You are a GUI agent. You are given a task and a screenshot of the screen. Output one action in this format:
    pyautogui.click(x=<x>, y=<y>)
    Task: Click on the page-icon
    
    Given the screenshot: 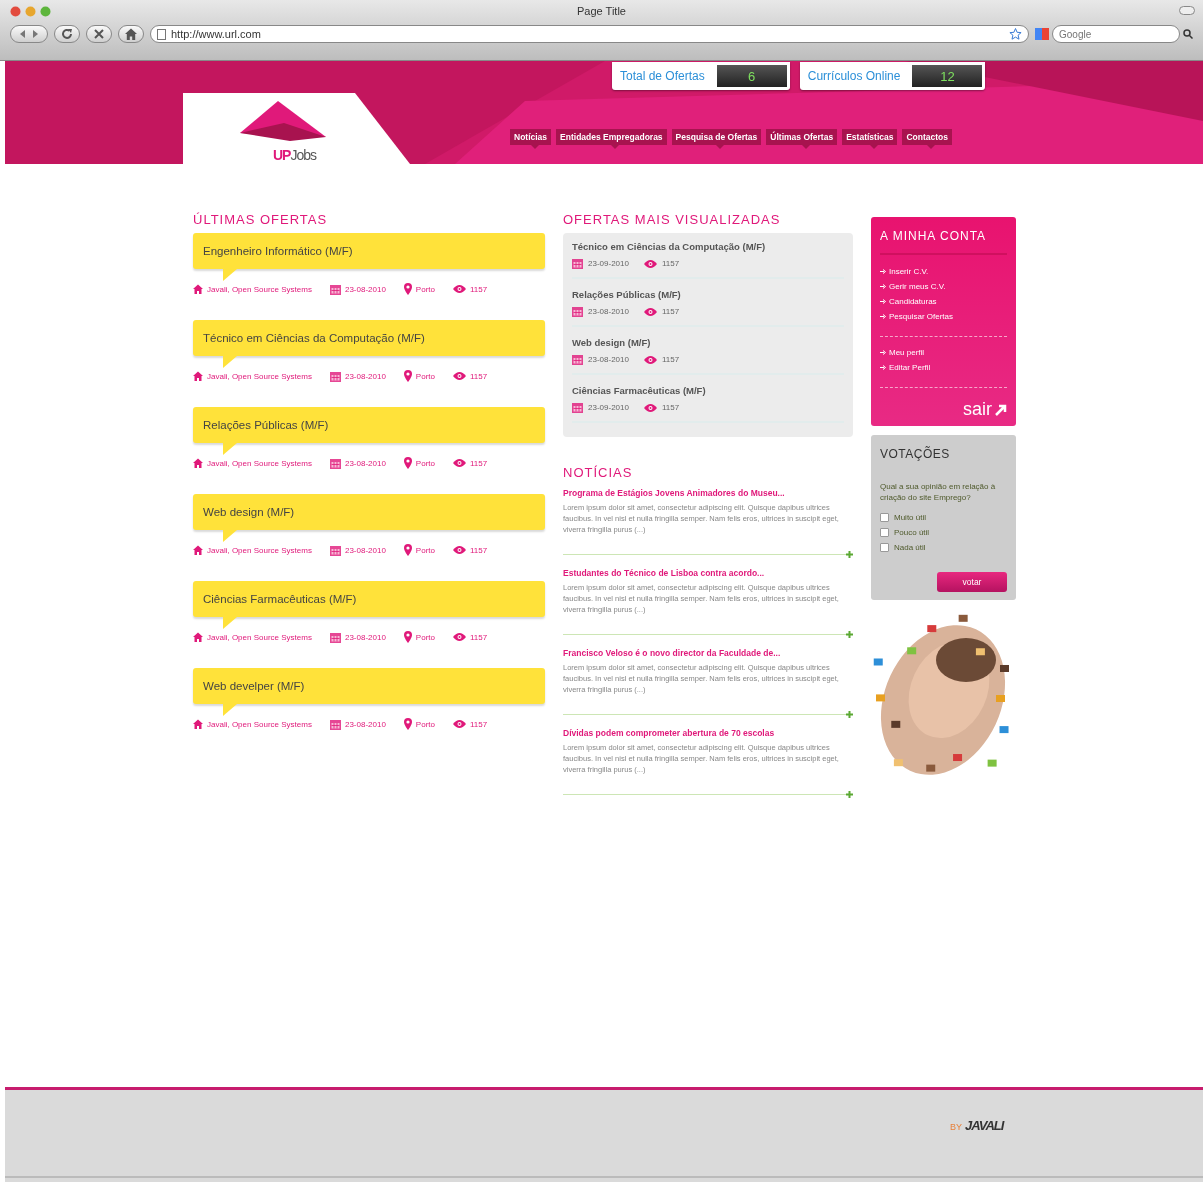 What is the action you would take?
    pyautogui.click(x=161, y=34)
    